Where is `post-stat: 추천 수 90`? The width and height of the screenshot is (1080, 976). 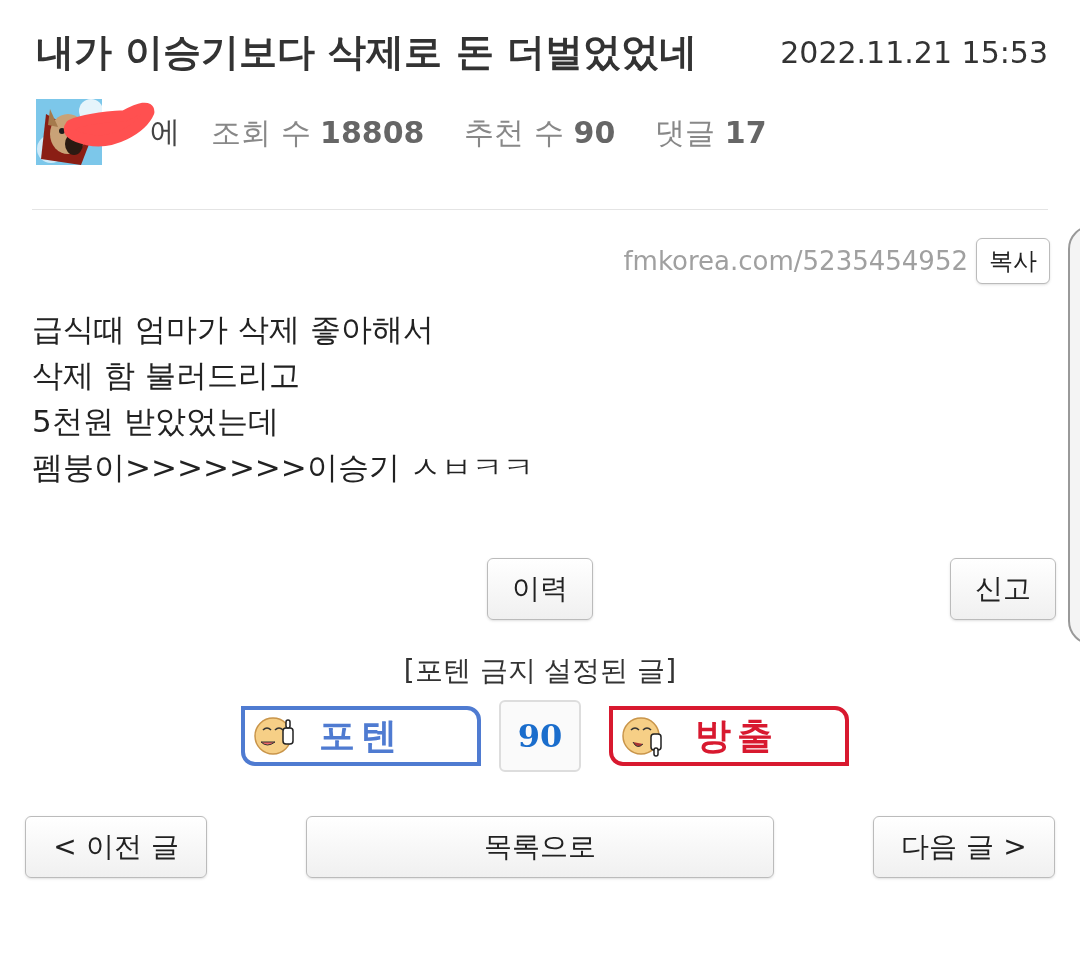 post-stat: 추천 수 90 is located at coordinates (540, 132).